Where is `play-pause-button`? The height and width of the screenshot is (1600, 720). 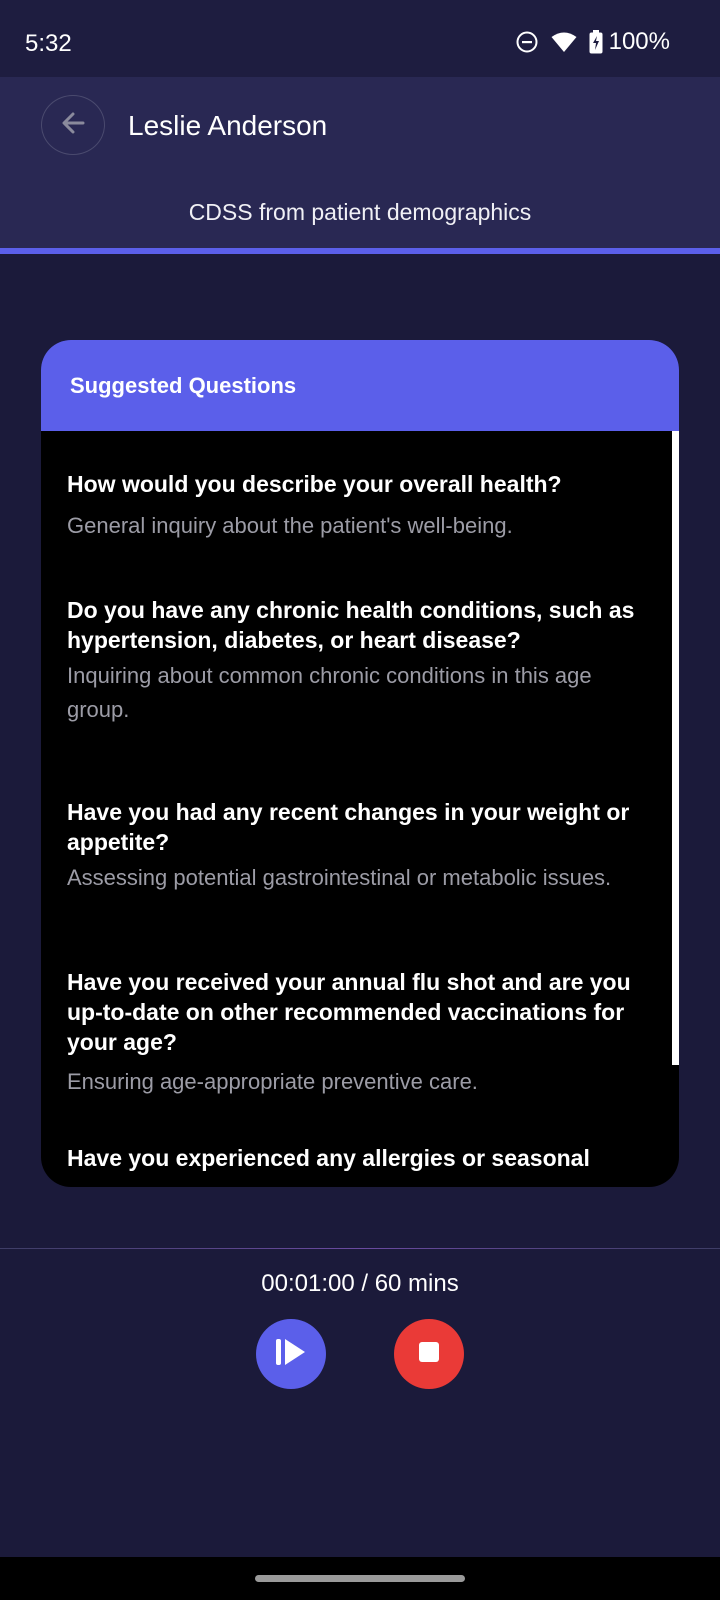 play-pause-button is located at coordinates (291, 1354).